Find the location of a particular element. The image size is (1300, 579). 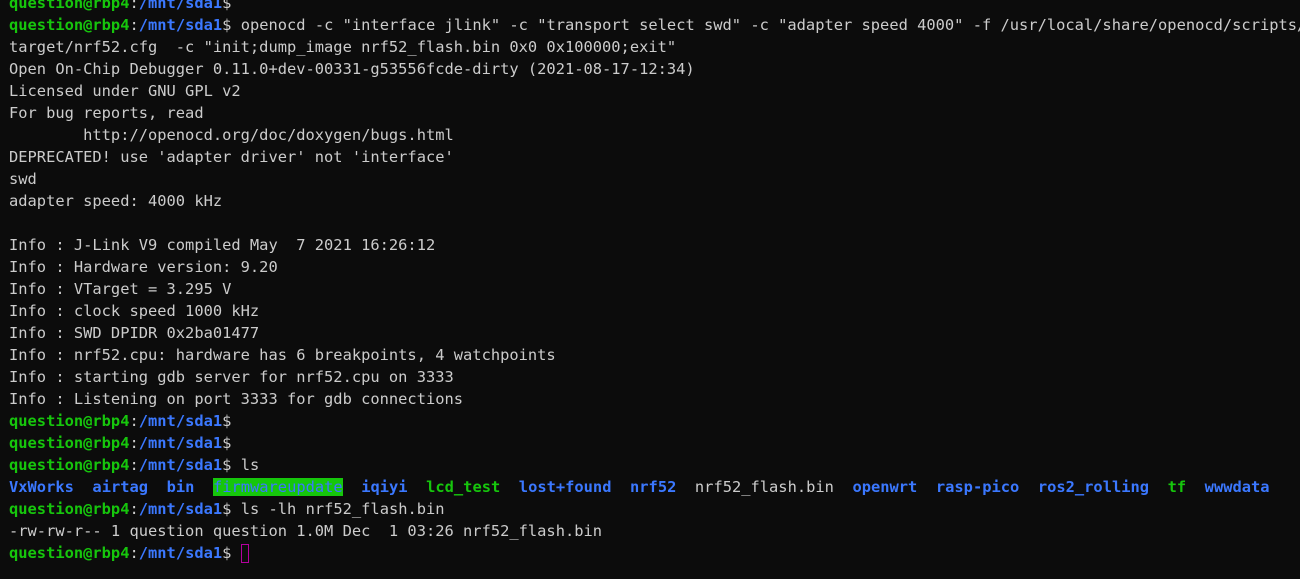

output-line: For bug reports, read is located at coordinates (106, 113).